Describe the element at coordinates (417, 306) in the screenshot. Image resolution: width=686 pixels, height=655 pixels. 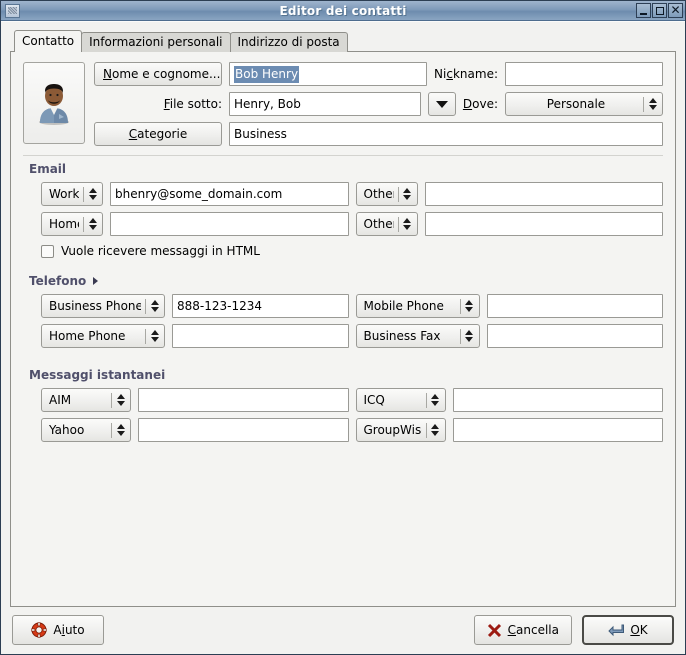
I see `phone-type-3: Mobile Phone` at that location.